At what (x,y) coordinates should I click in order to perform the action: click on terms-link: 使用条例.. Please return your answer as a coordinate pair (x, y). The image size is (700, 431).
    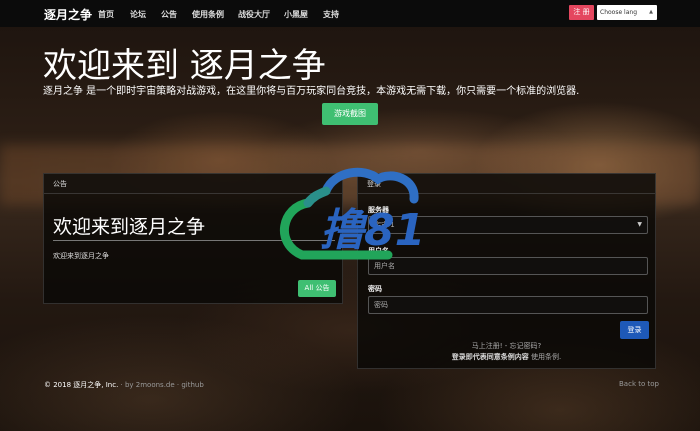
    Looking at the image, I should click on (545, 357).